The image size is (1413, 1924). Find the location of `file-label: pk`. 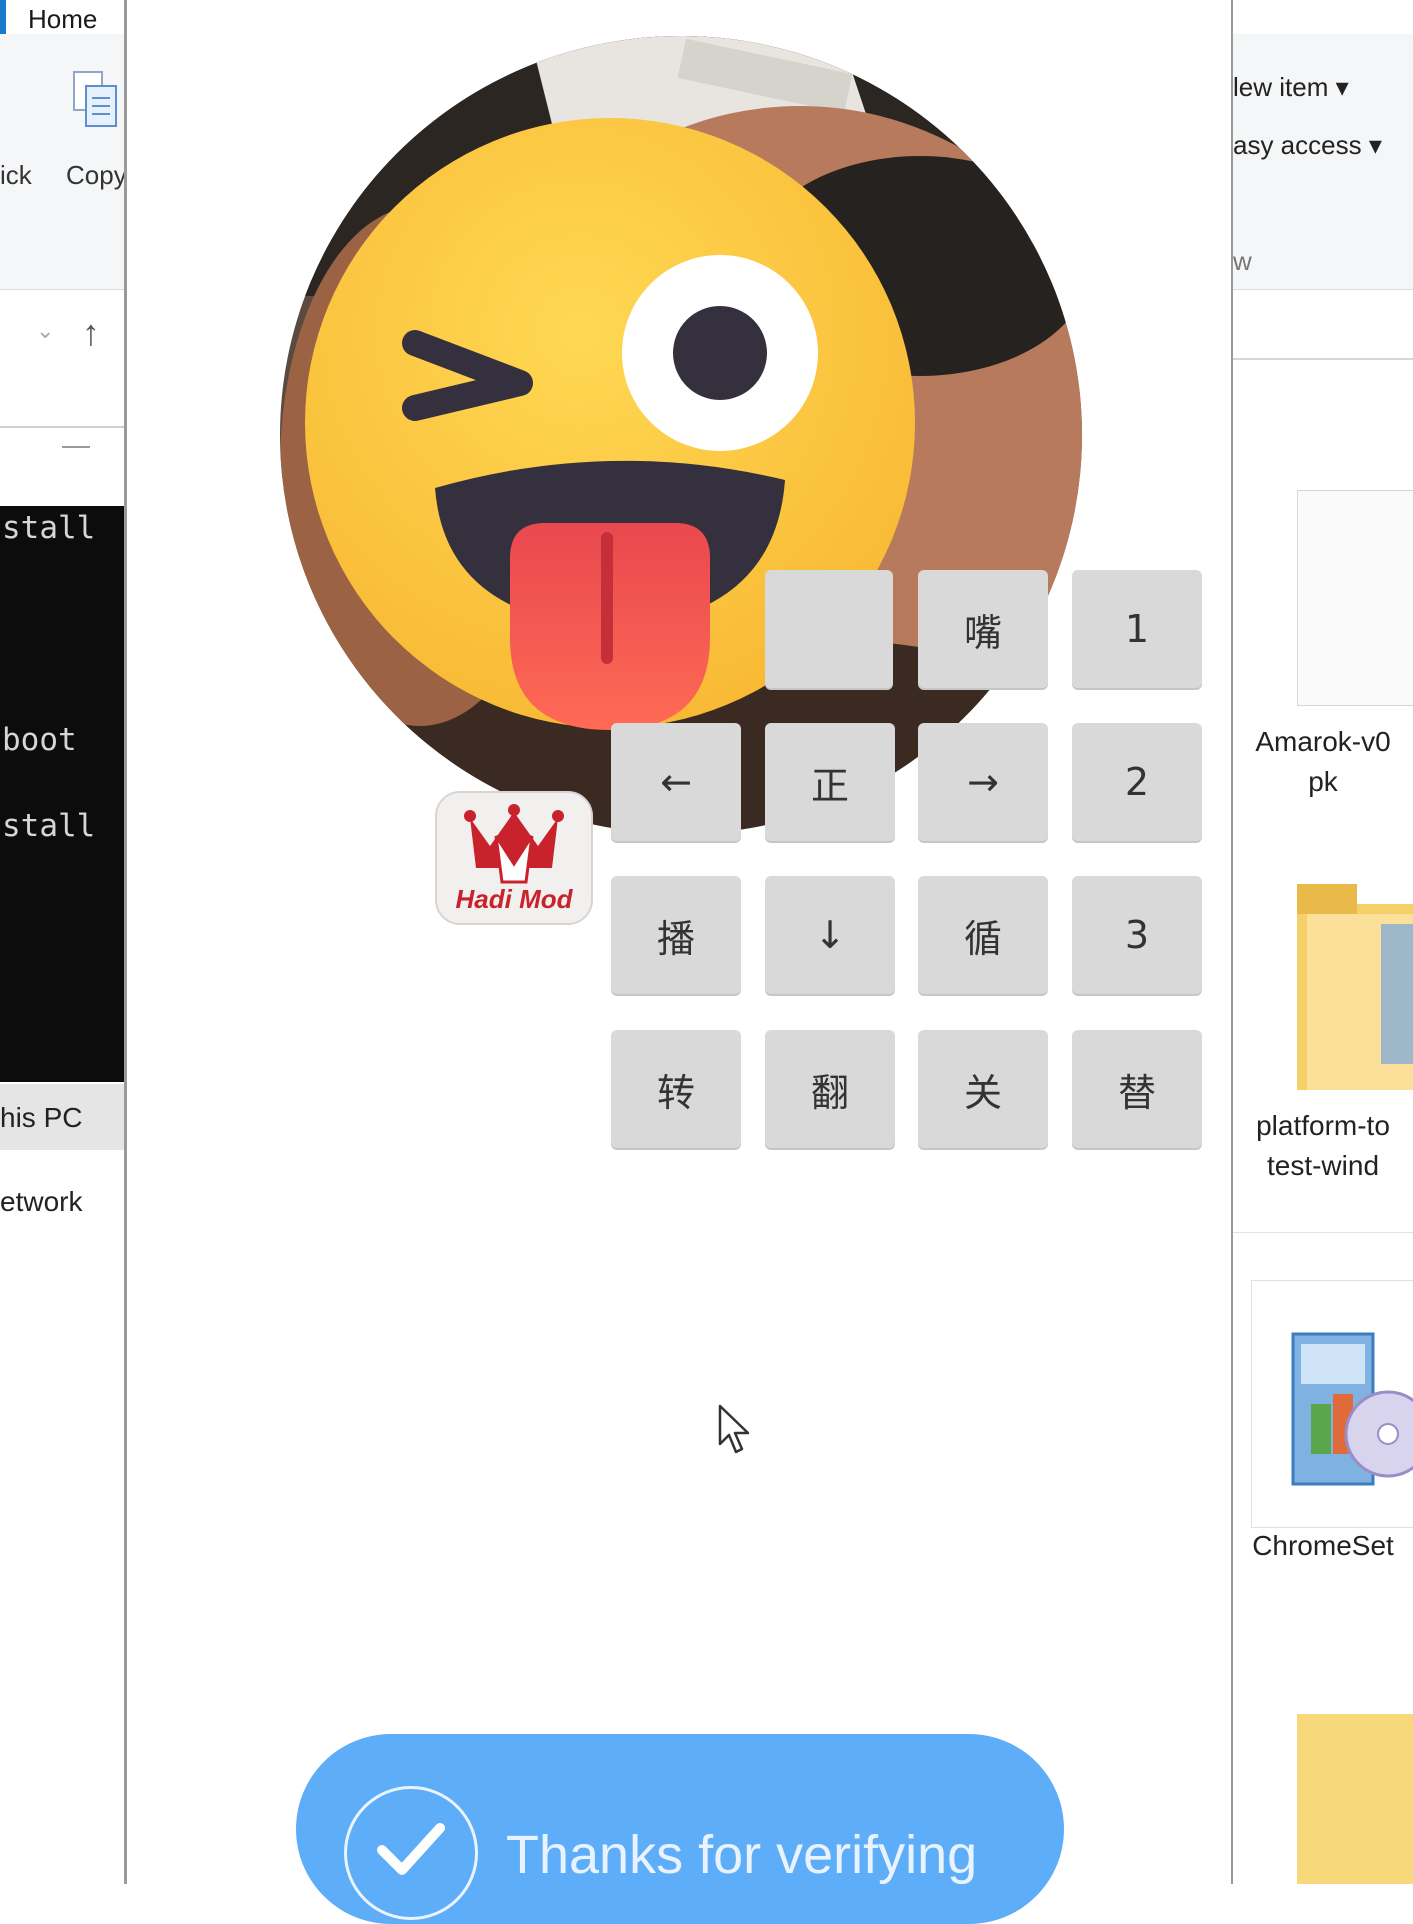

file-label: pk is located at coordinates (1323, 782).